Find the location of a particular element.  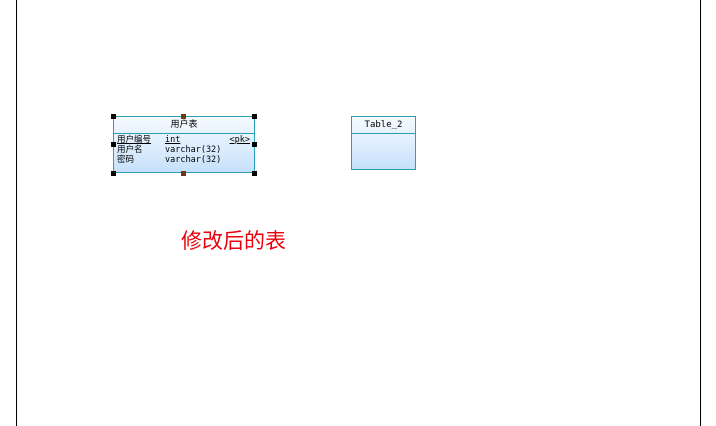

entity-table-2-title: Table_2 is located at coordinates (383, 125).